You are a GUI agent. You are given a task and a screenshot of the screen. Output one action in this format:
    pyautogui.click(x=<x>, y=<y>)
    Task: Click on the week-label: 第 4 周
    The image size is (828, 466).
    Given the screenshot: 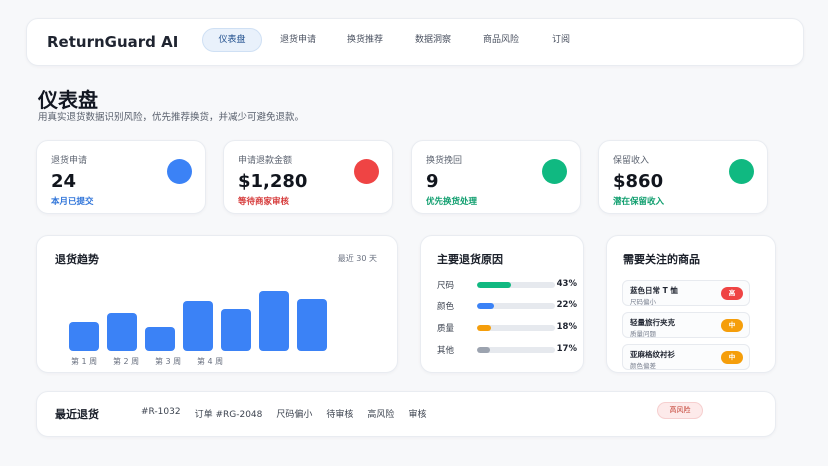 What is the action you would take?
    pyautogui.click(x=210, y=361)
    